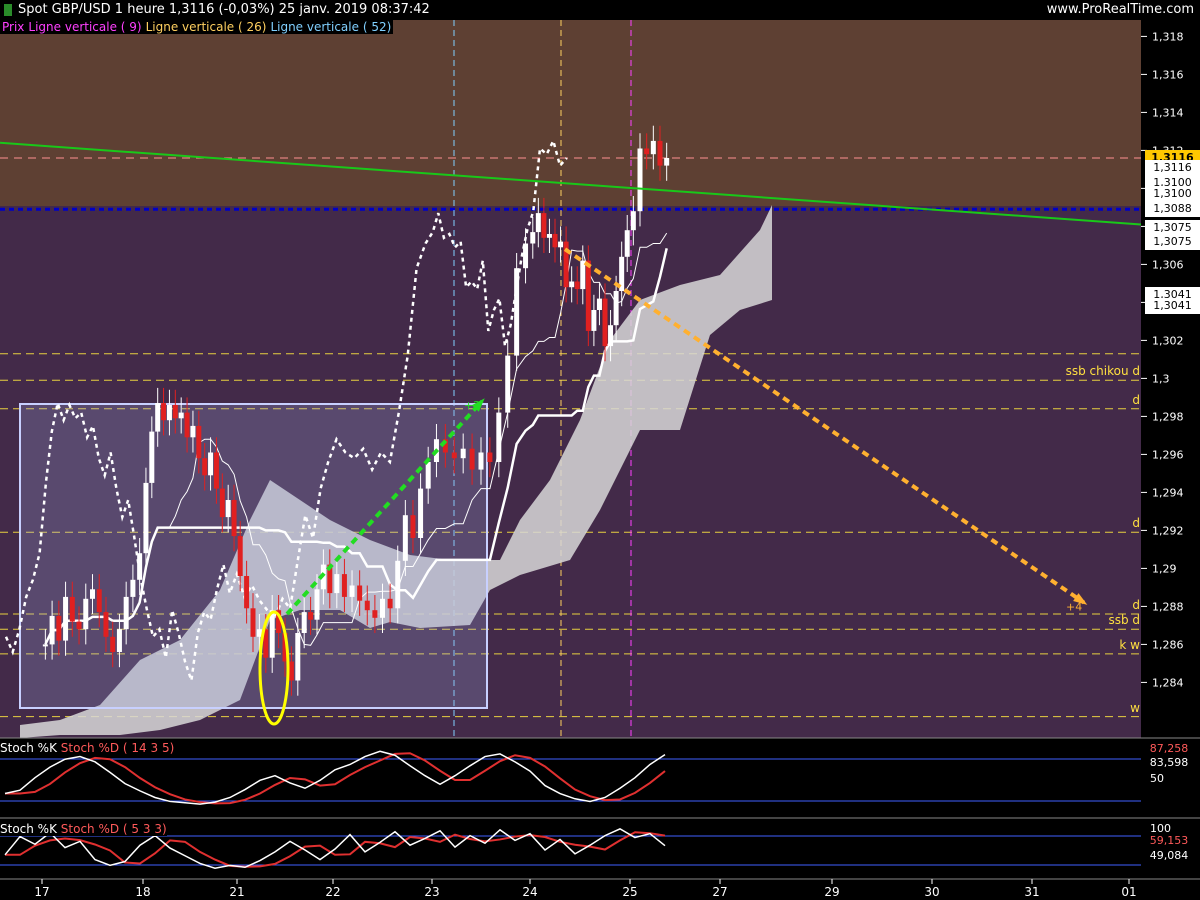 The image size is (1200, 900). Describe the element at coordinates (1120, 9) in the screenshot. I see `site-link: www.ProRealTime.com` at that location.